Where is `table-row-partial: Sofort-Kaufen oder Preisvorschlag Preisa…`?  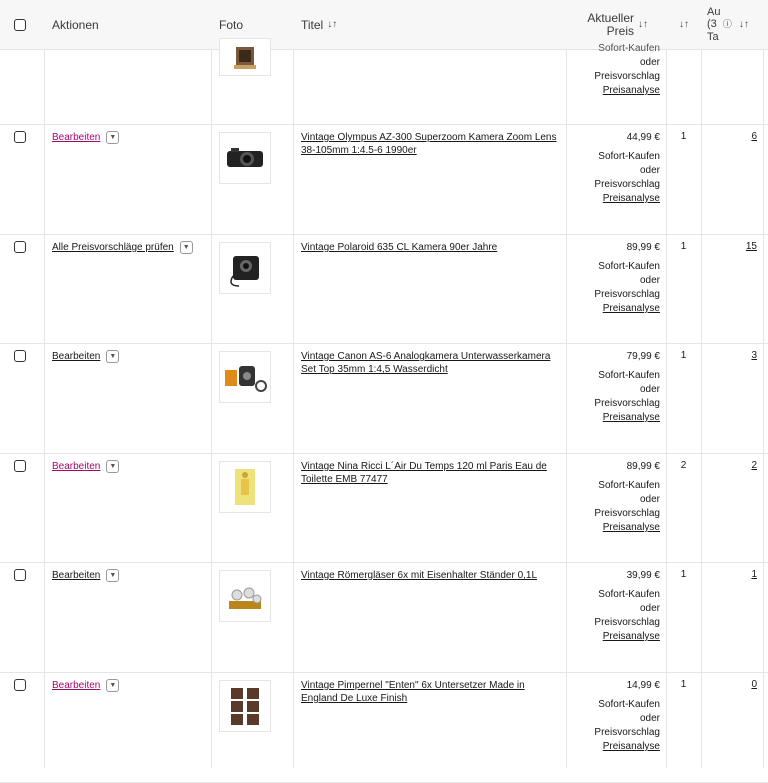 table-row-partial: Sofort-Kaufen oder Preisvorschlag Preisa… is located at coordinates (384, 81).